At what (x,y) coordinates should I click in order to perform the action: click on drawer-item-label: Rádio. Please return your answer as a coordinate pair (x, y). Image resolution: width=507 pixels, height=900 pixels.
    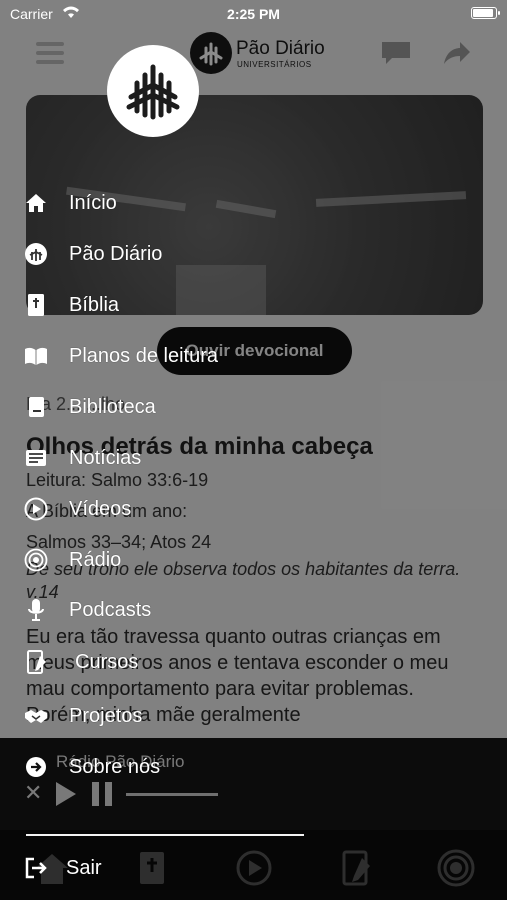
    Looking at the image, I should click on (95, 560).